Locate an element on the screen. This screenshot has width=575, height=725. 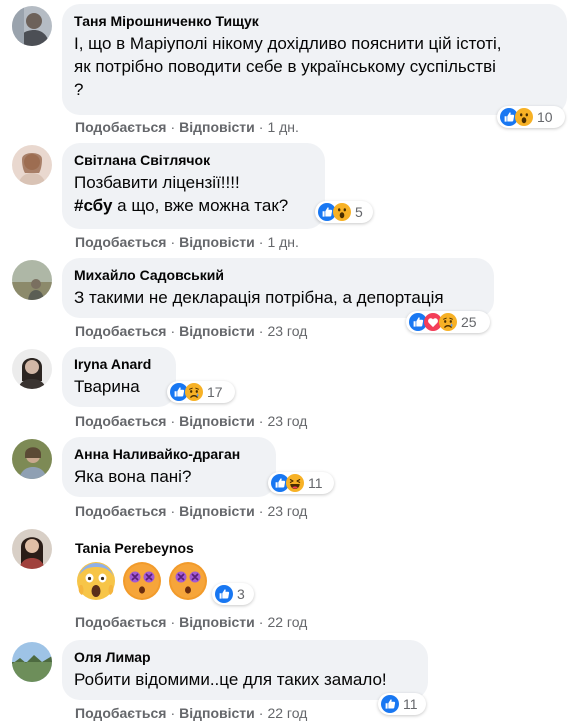
reaction-summary: 10 is located at coordinates (531, 117).